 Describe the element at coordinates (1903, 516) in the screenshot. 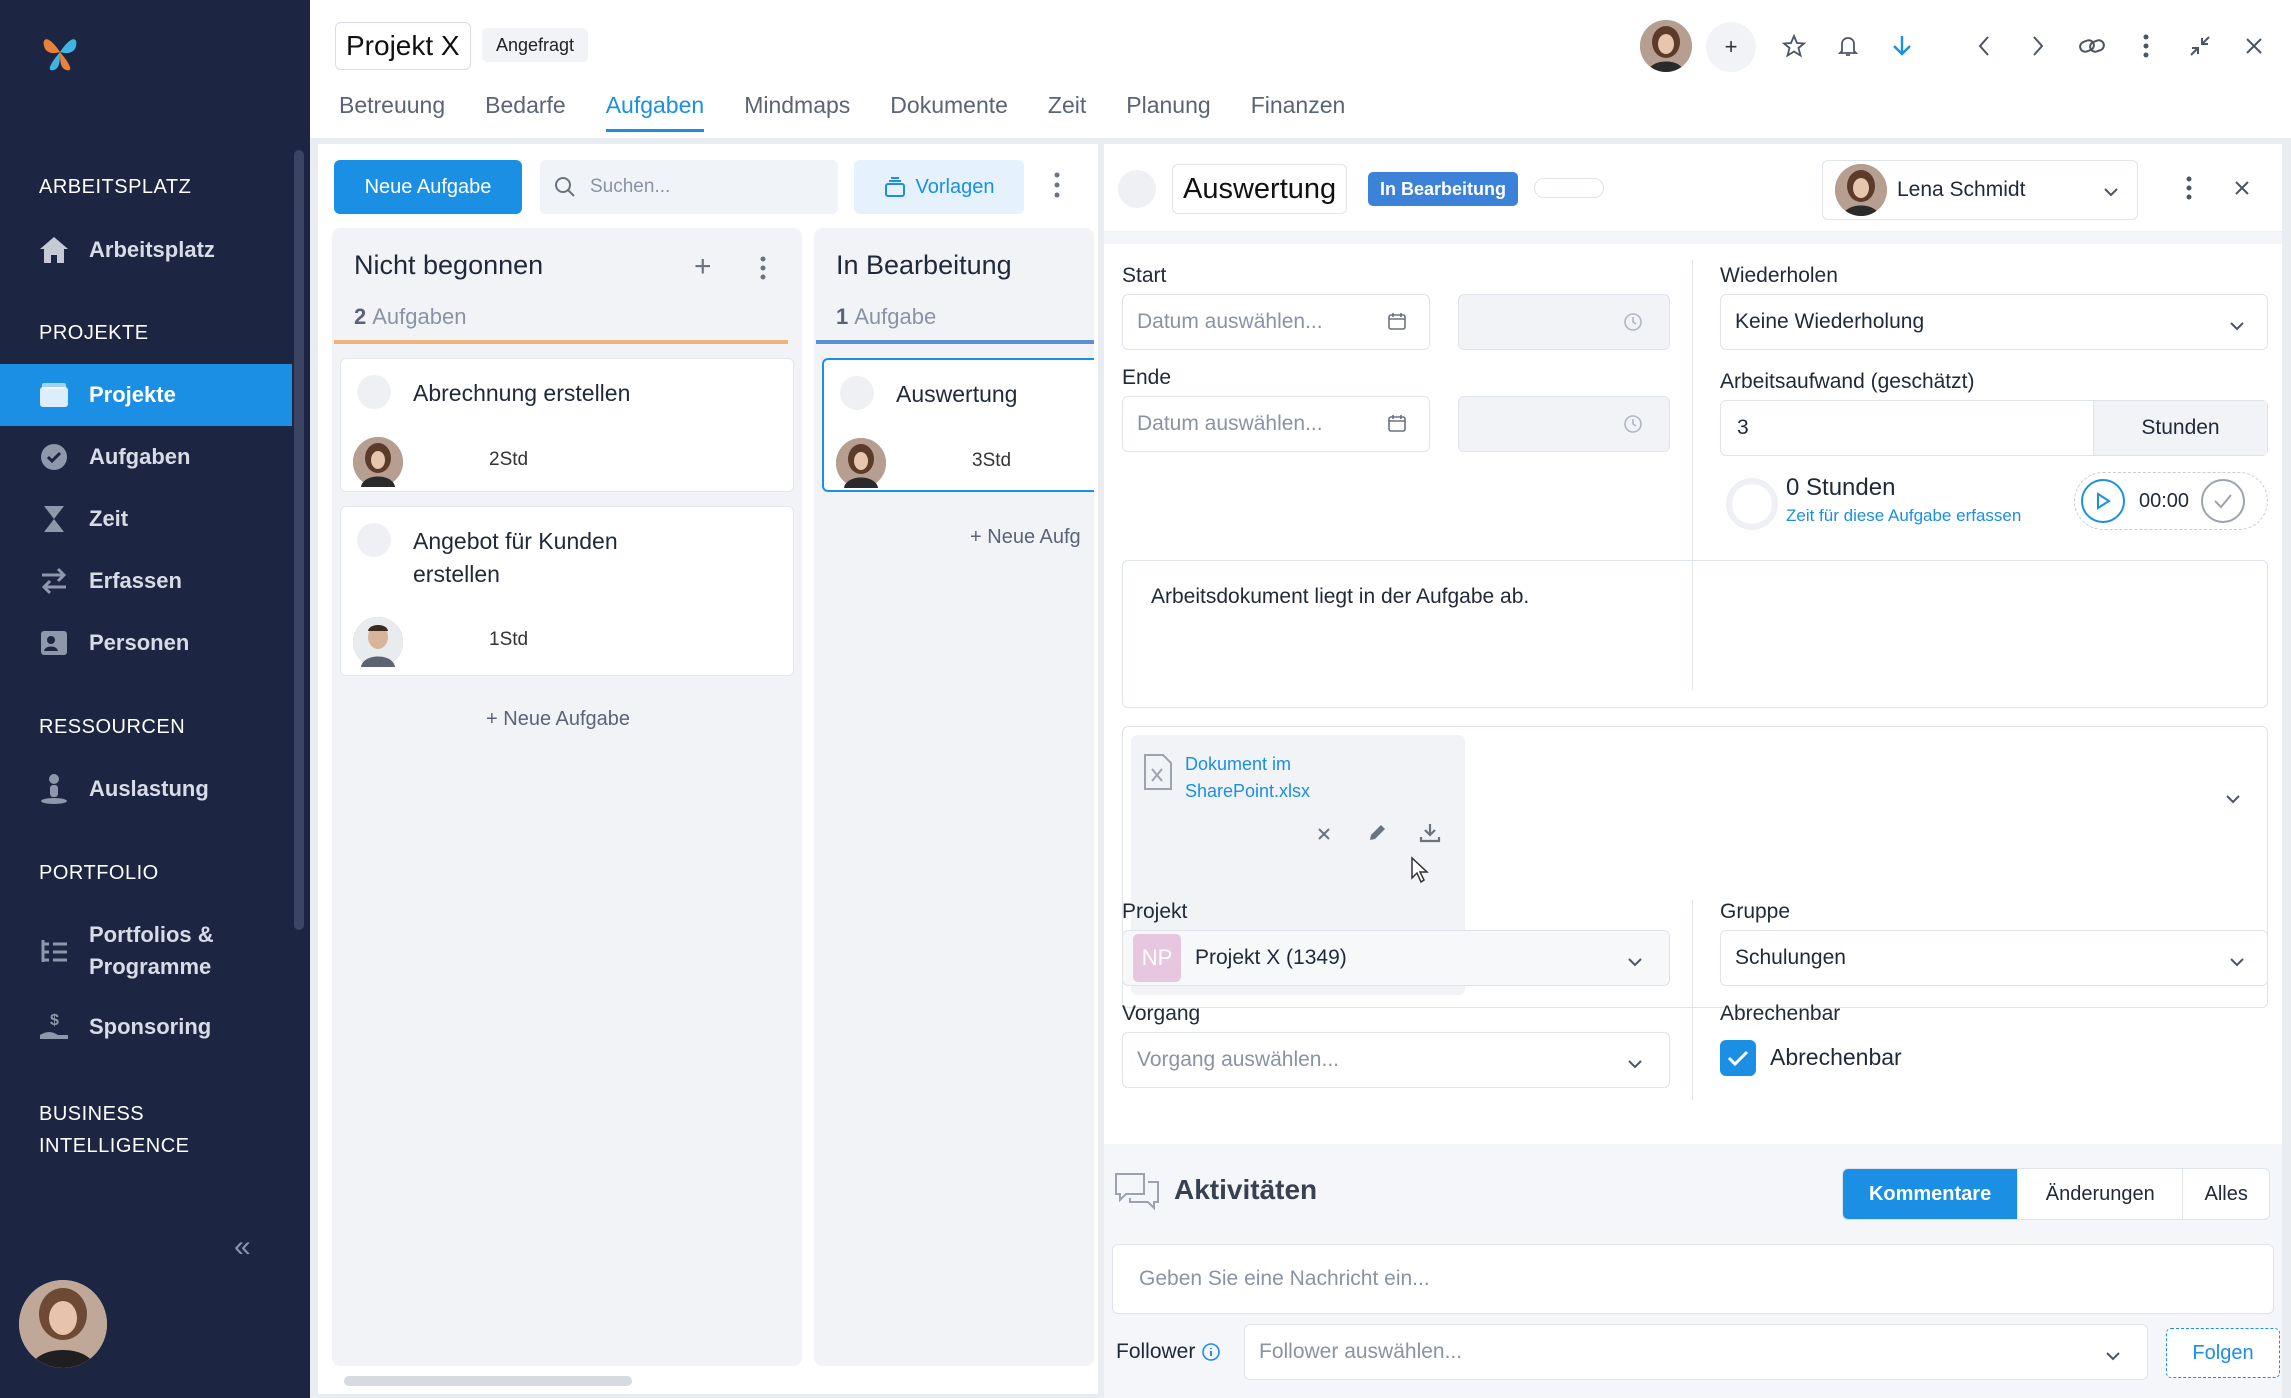

I see `track-time-link: Zeit für diese Aufgabe erfassen` at that location.